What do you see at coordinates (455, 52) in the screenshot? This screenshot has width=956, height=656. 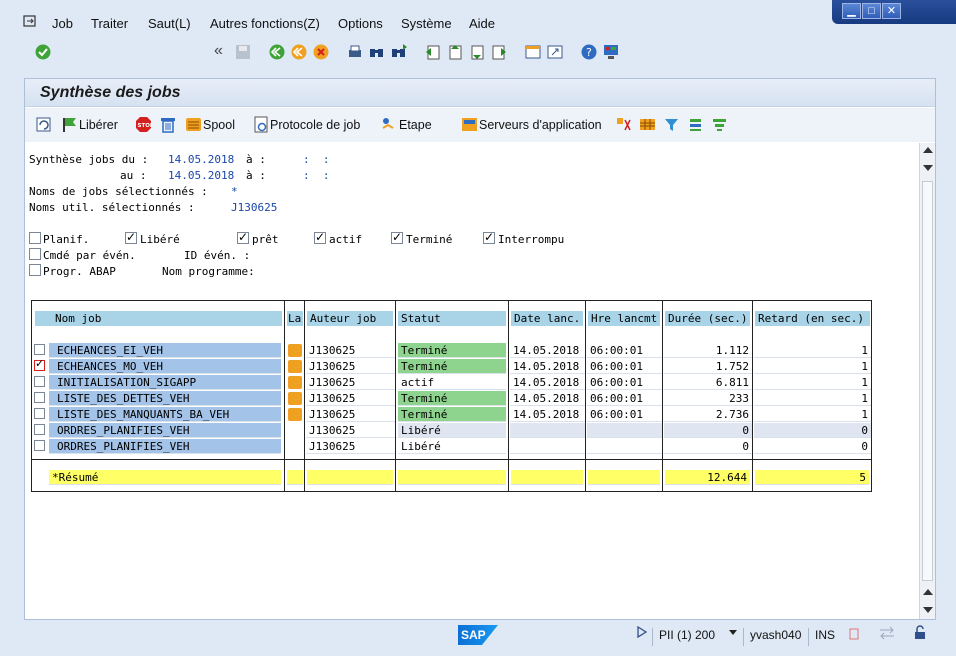 I see `prev-page-icon` at bounding box center [455, 52].